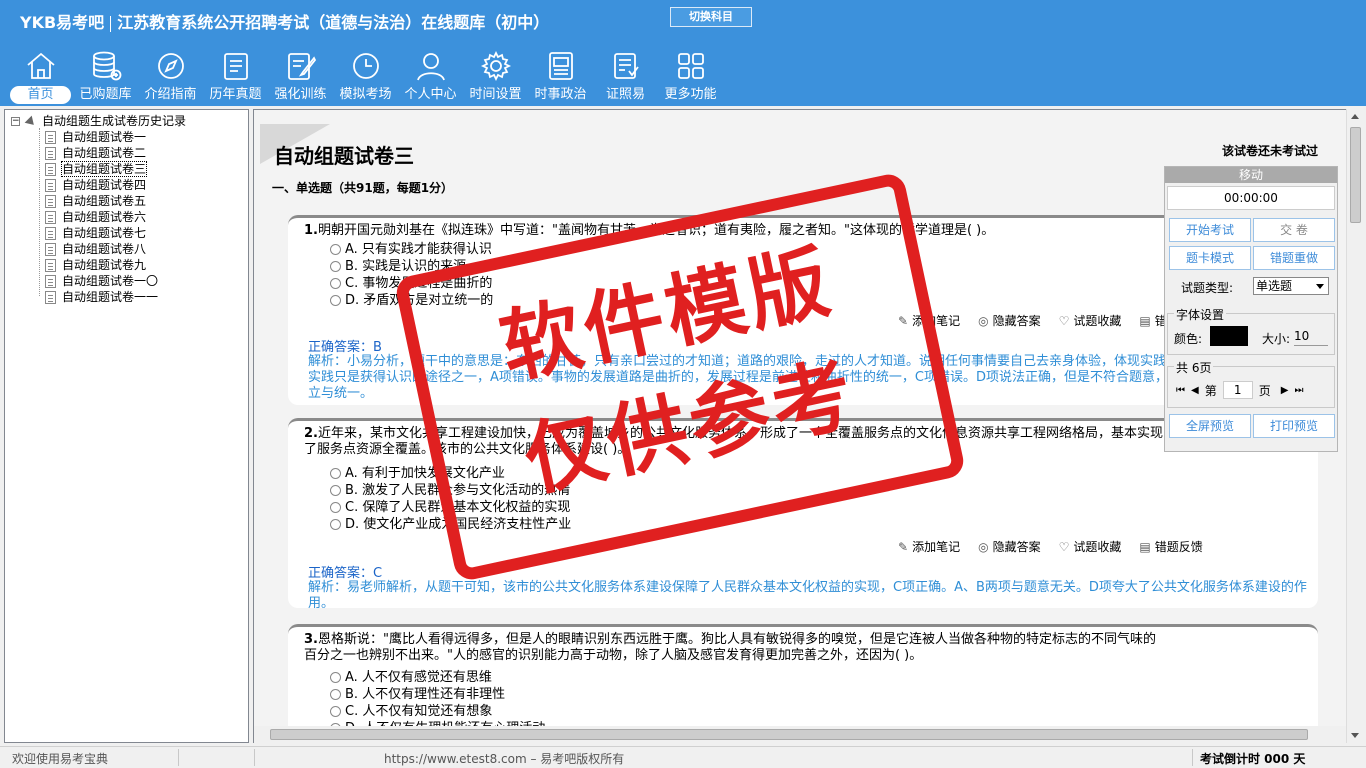  I want to click on card-mode-button: 题卡模式, so click(1210, 258).